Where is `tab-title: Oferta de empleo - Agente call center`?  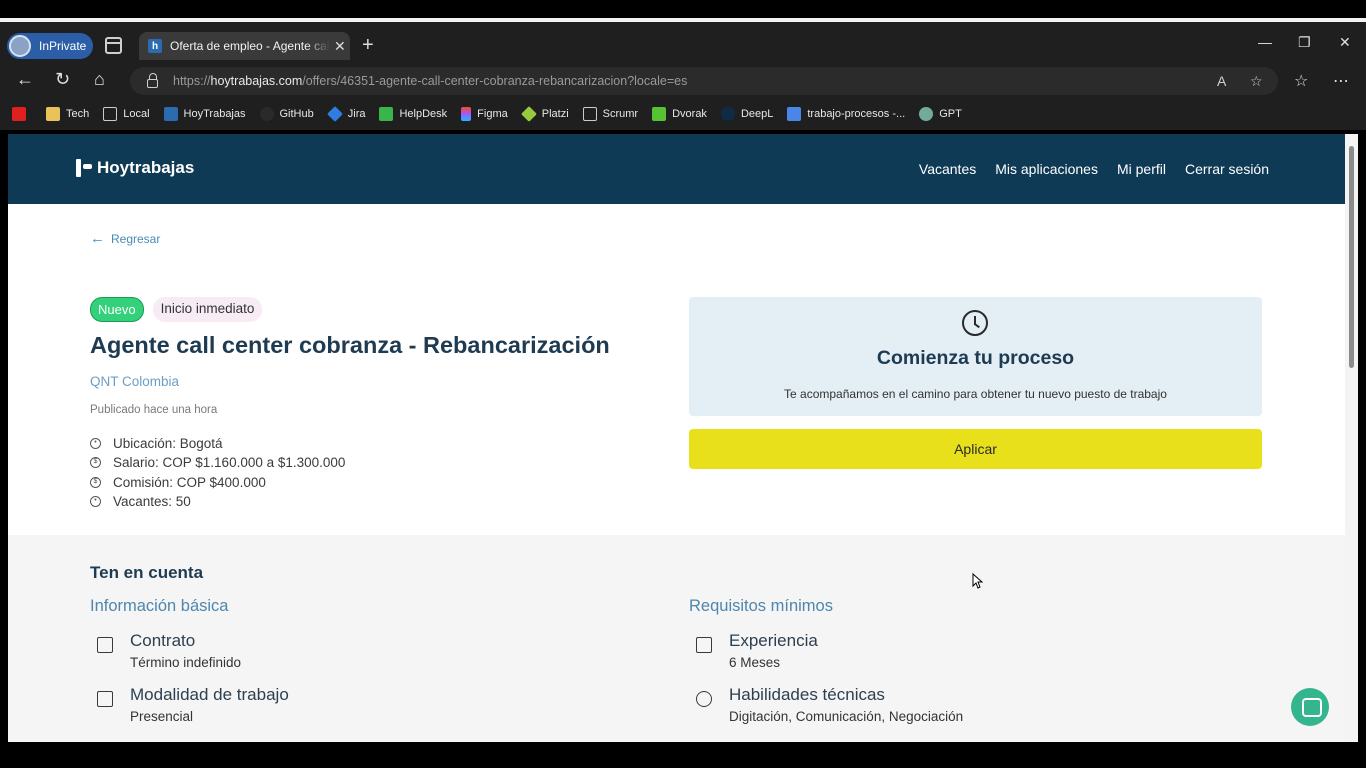 tab-title: Oferta de empleo - Agente call center is located at coordinates (250, 46).